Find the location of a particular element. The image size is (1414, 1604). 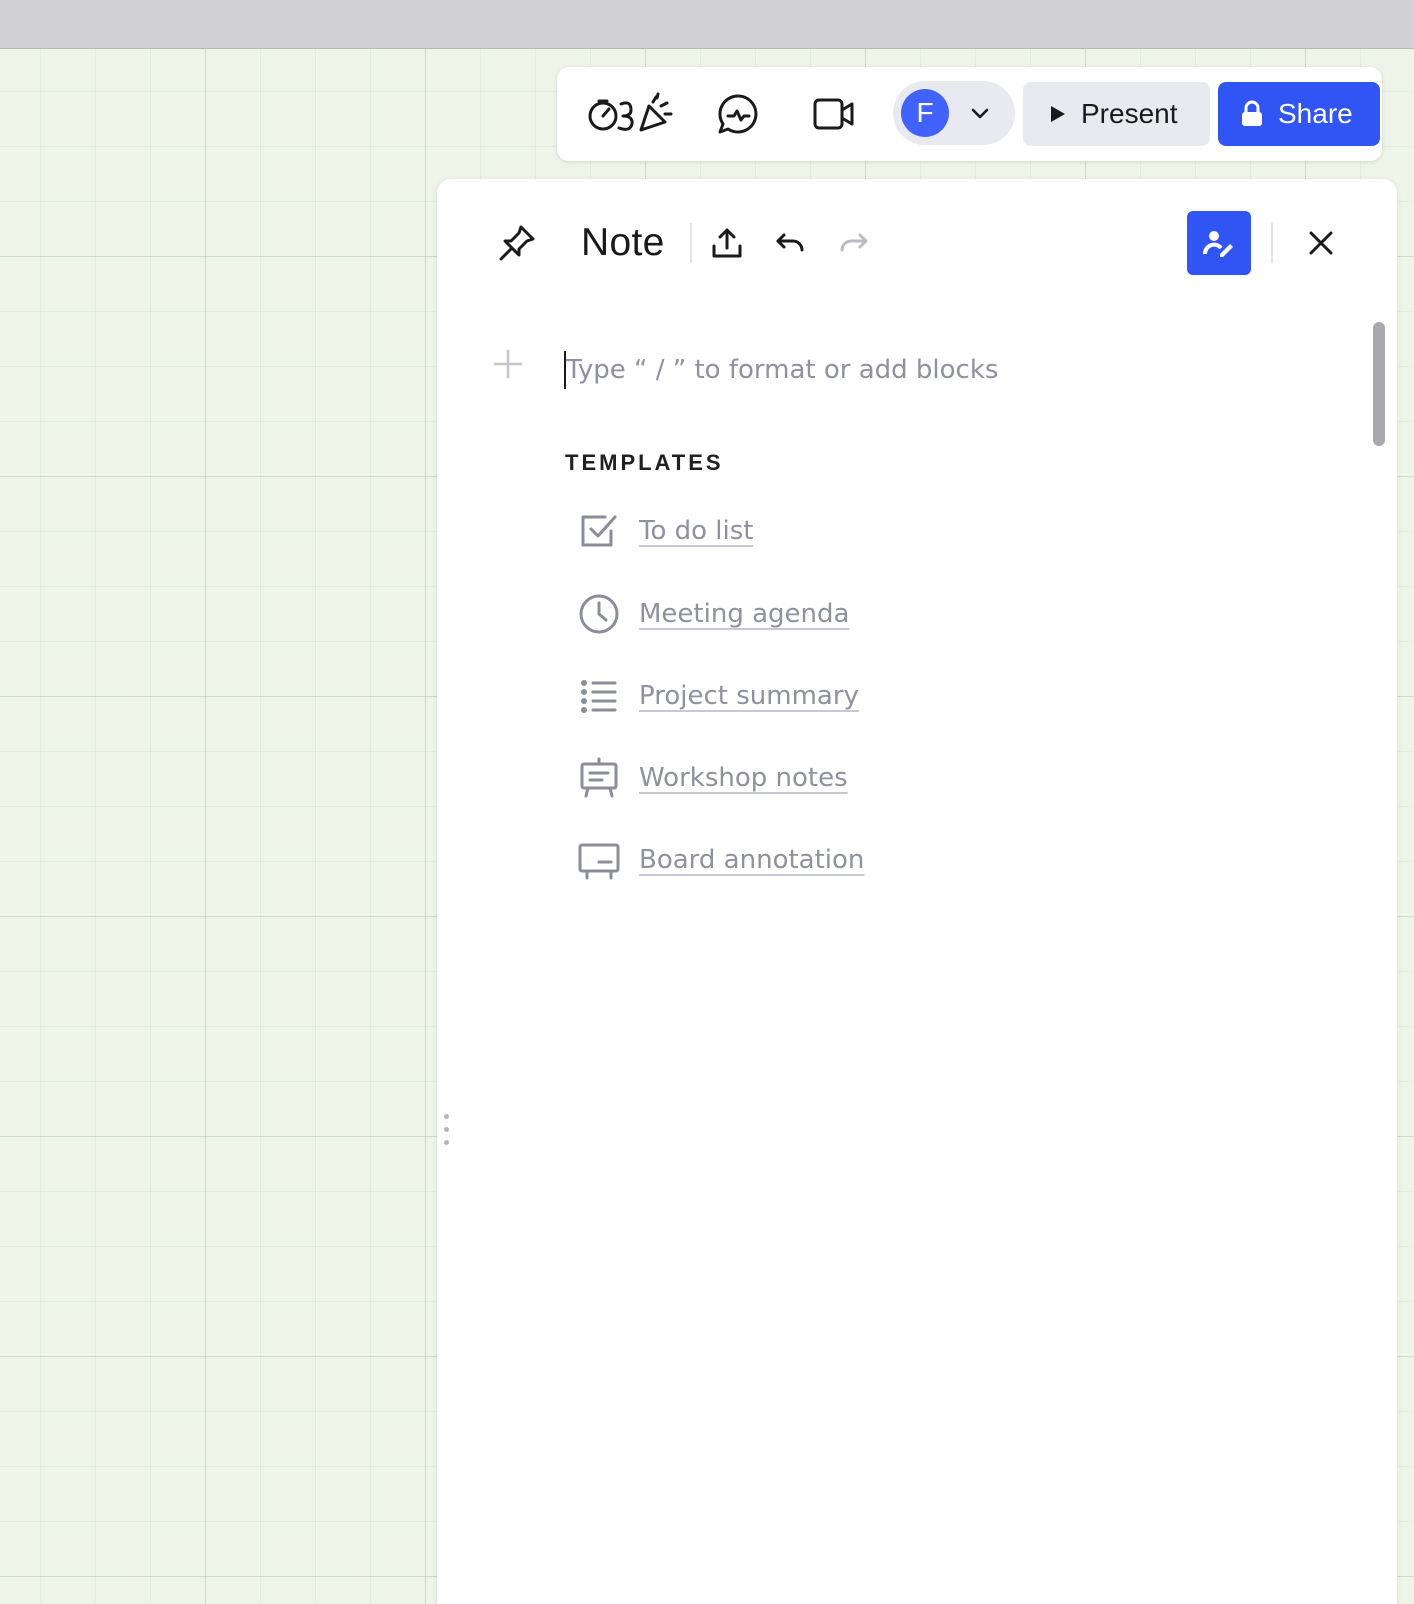

share-label: Share is located at coordinates (1315, 113).